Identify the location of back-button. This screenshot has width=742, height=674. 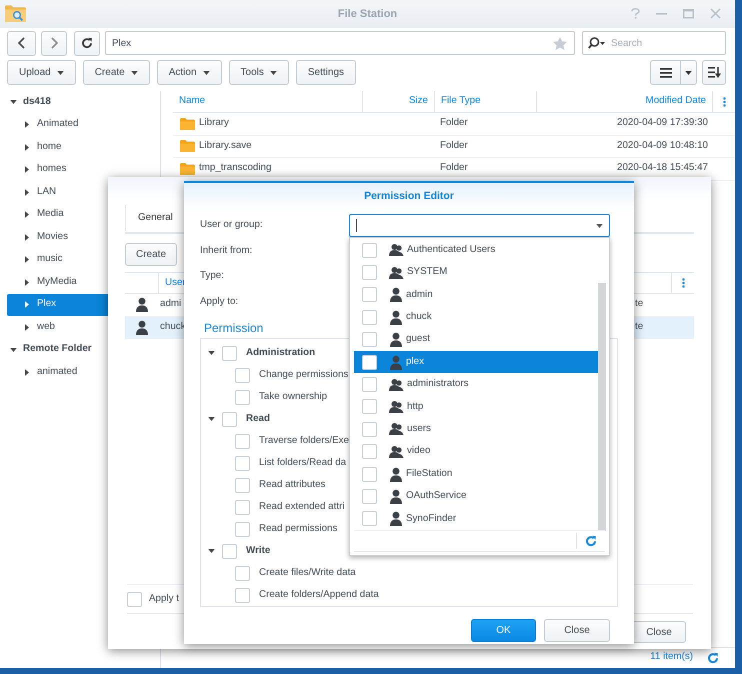
(21, 43).